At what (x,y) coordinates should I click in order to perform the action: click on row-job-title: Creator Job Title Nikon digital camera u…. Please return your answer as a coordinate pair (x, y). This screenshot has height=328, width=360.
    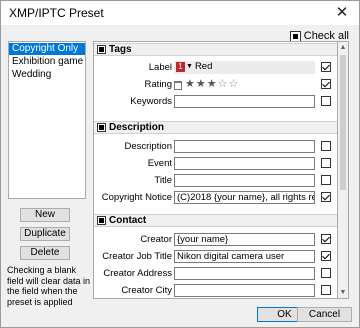
    Looking at the image, I should click on (215, 256).